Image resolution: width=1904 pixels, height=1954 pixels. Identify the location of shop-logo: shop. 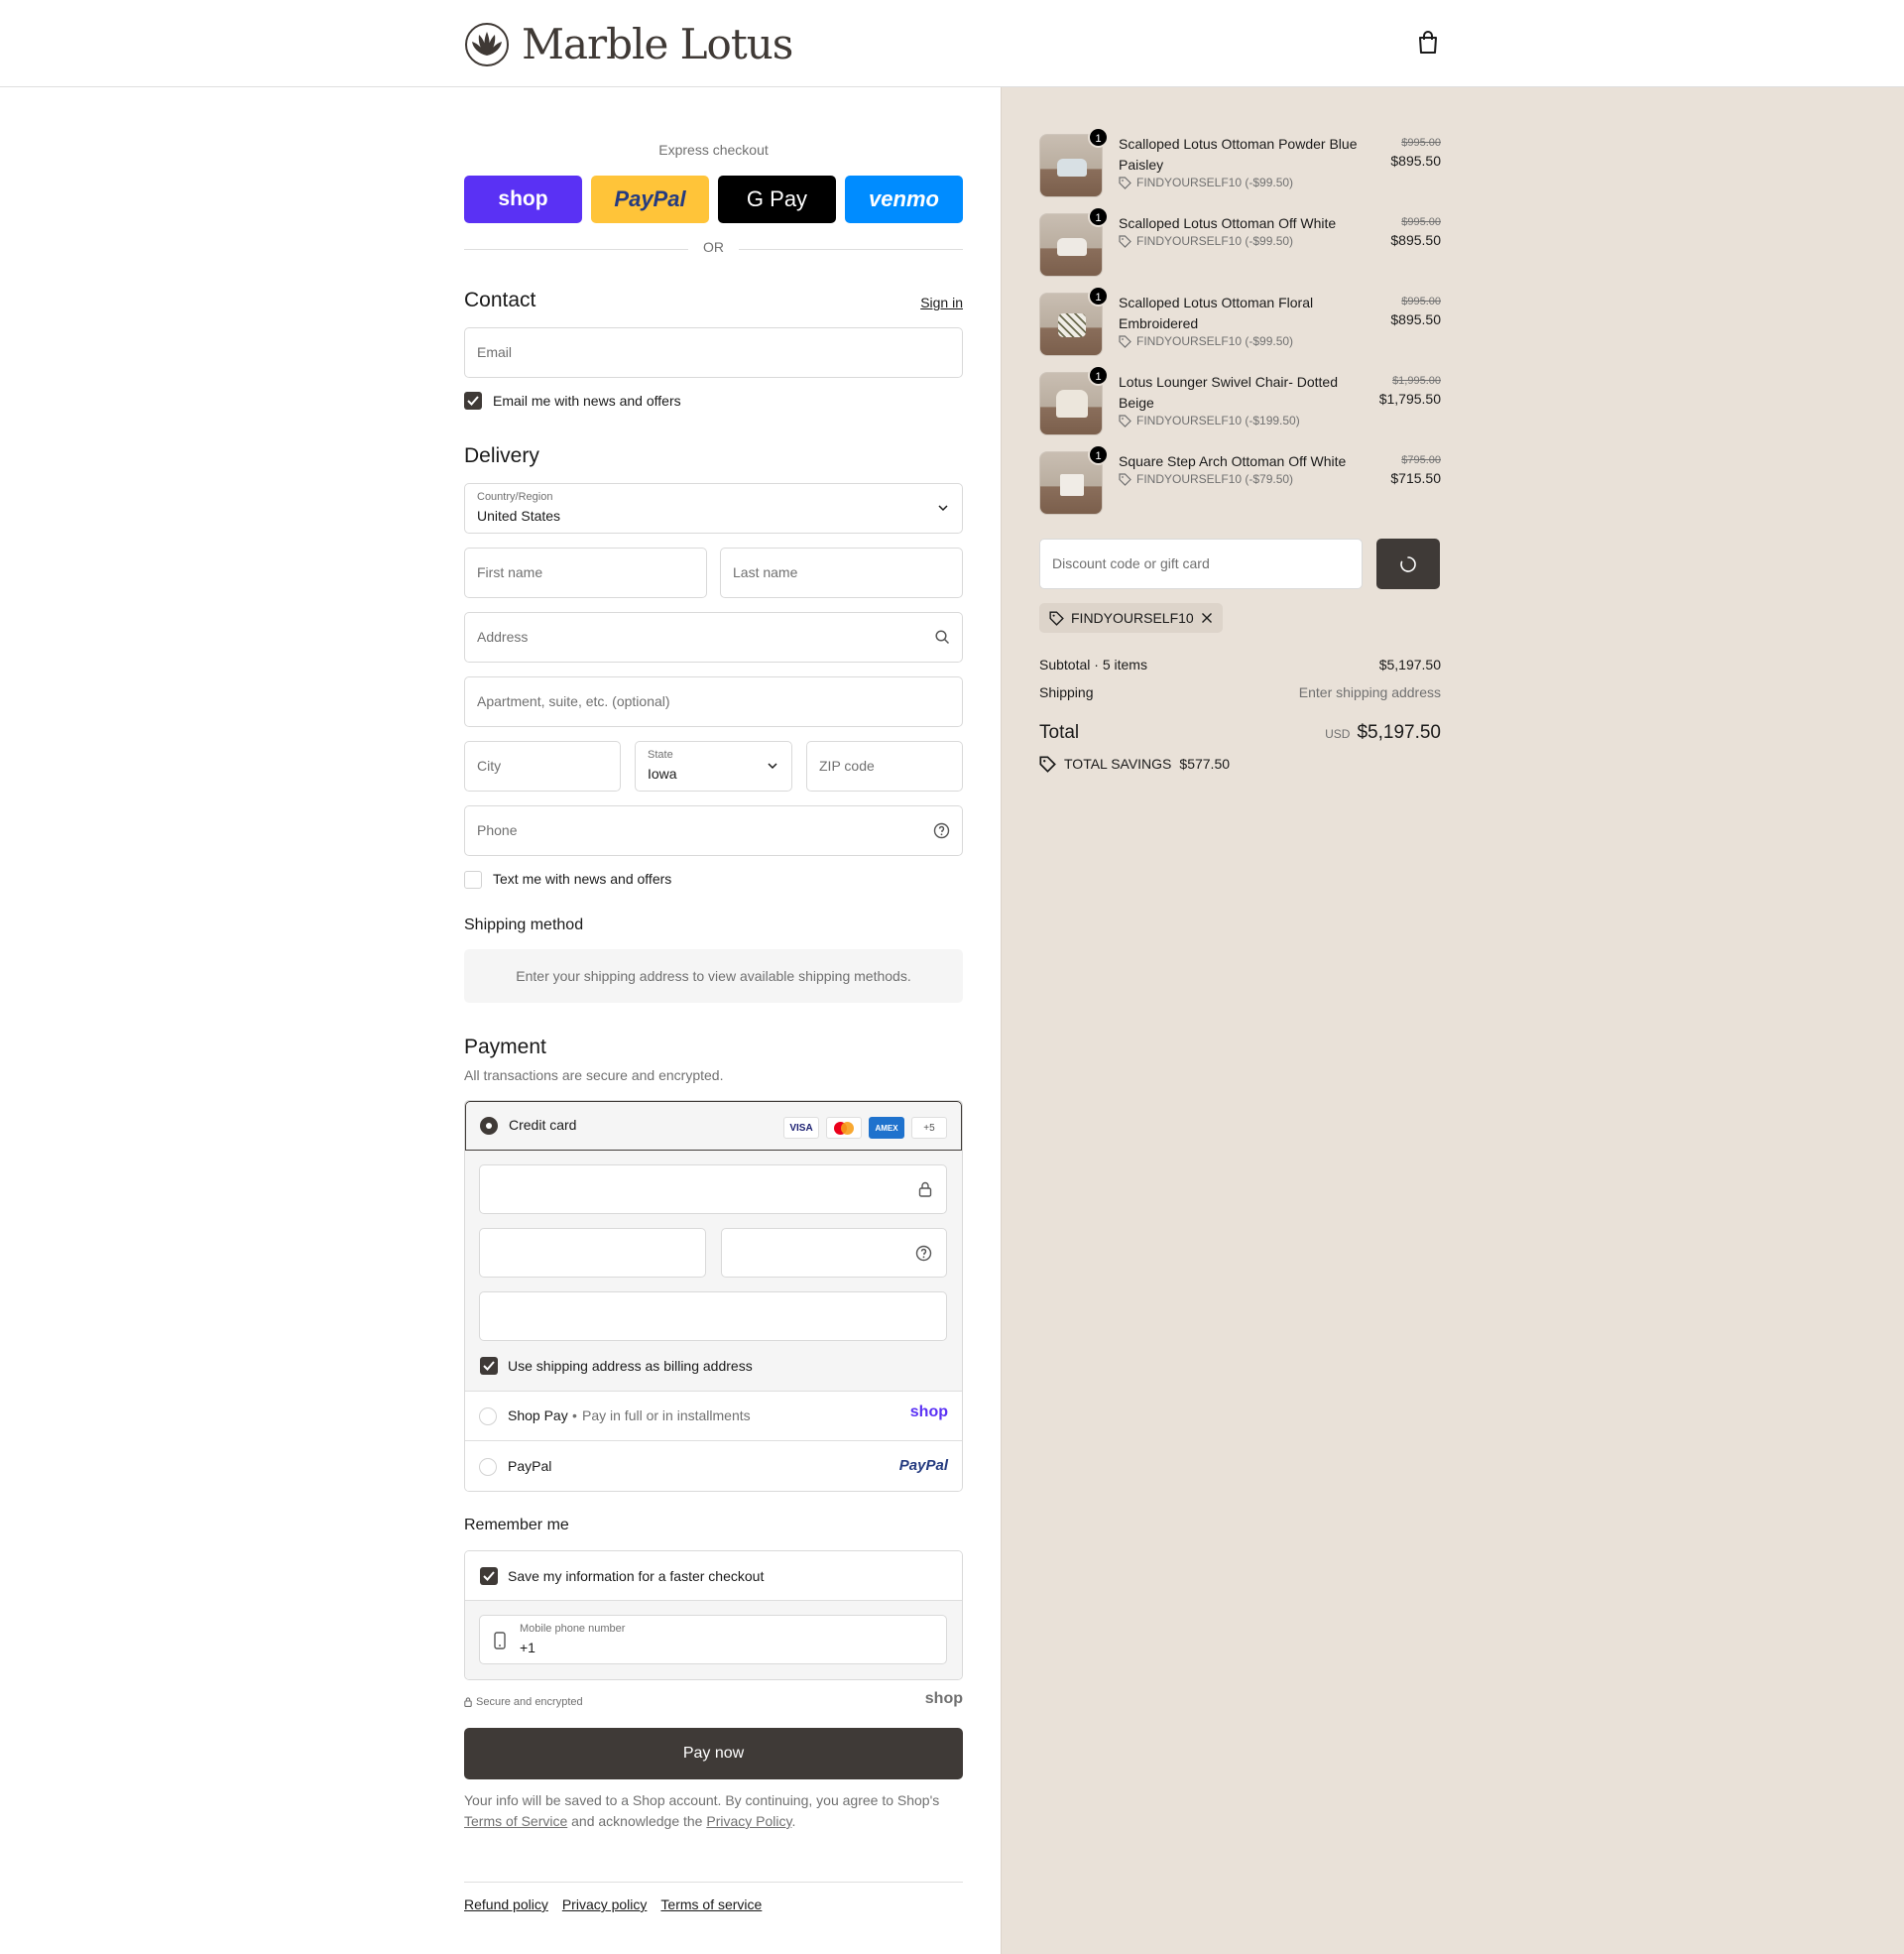
(943, 1698).